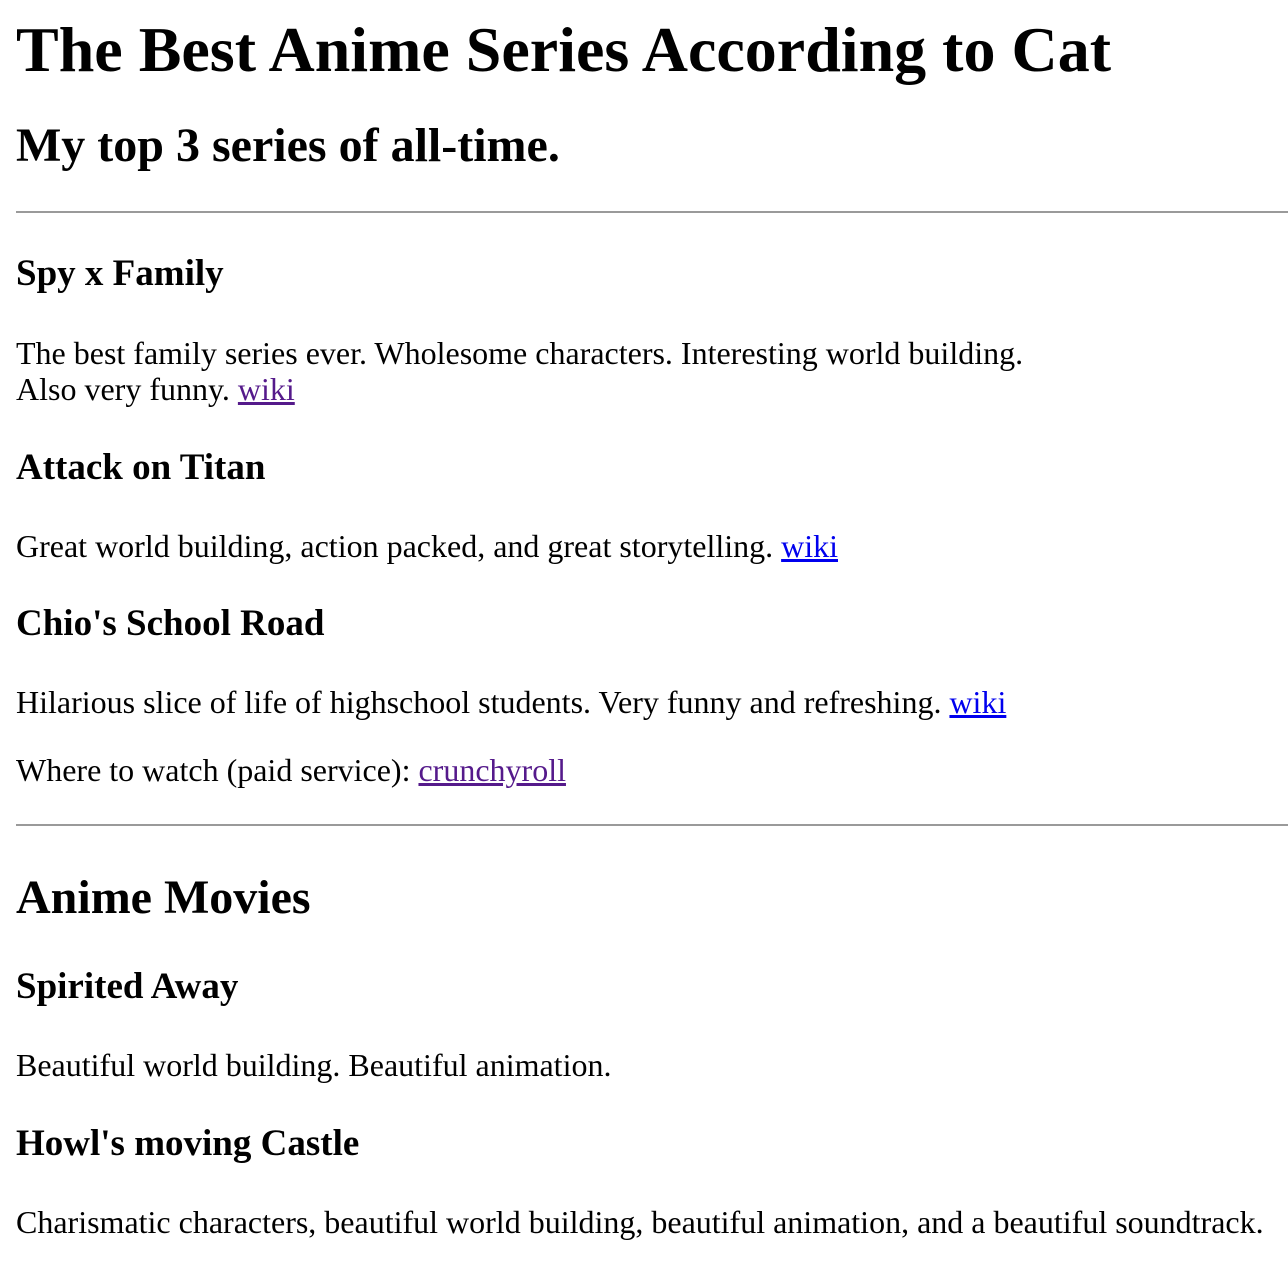  I want to click on page-title: The Best Anime Series According to Cat, so click(563, 49).